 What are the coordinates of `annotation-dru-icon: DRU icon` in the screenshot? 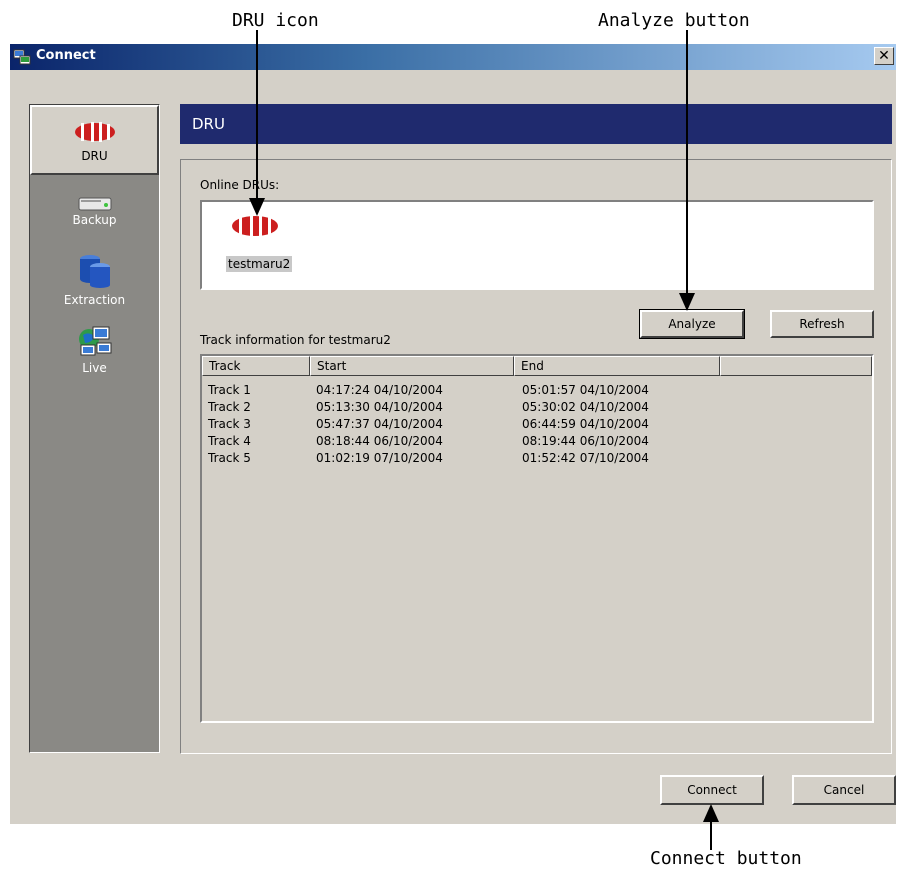 It's located at (275, 20).